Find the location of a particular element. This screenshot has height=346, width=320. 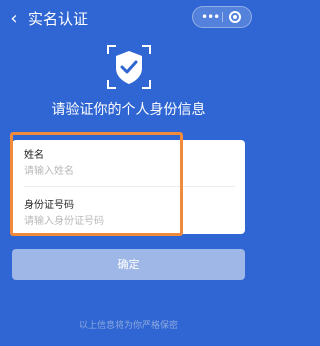

shield-check-icon is located at coordinates (129, 67).